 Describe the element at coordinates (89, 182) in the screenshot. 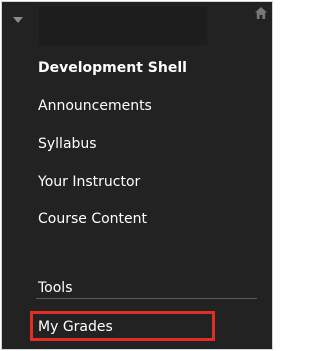

I see `menu-item-your-instructor: Your Instructor` at that location.